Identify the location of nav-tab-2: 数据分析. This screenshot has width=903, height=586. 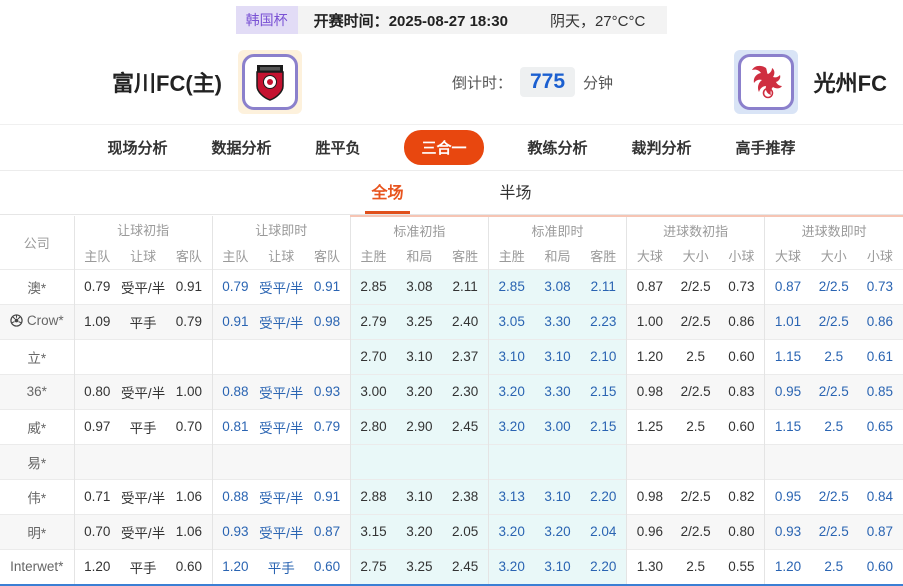
(241, 147).